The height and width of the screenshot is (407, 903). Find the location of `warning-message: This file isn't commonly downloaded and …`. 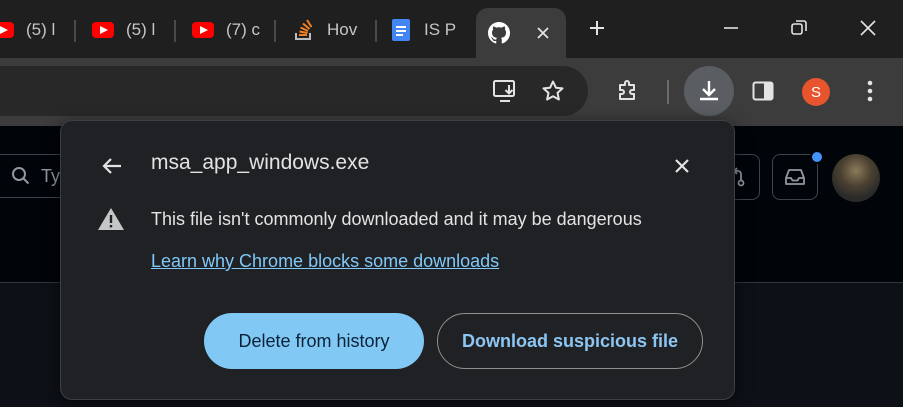

warning-message: This file isn't commonly downloaded and … is located at coordinates (396, 219).